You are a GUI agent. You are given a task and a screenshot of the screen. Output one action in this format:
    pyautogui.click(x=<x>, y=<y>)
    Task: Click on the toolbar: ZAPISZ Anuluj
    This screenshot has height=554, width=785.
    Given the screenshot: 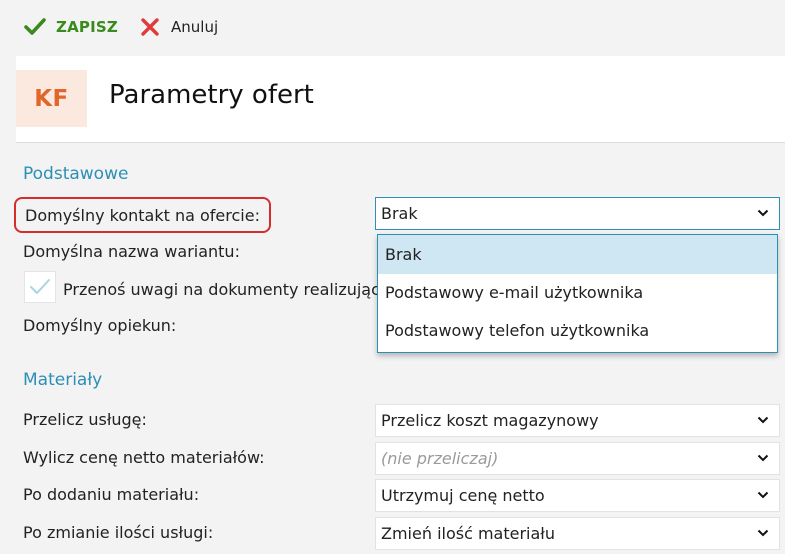 What is the action you would take?
    pyautogui.click(x=392, y=28)
    